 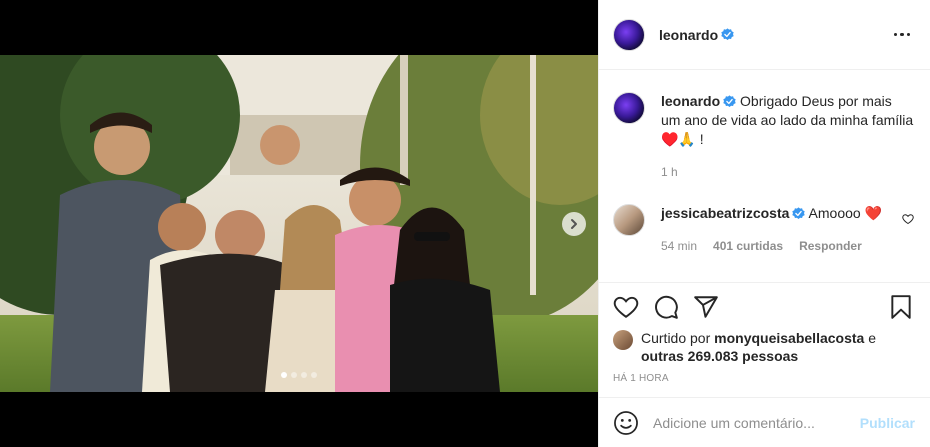 I want to click on more-options-icon, so click(x=895, y=34).